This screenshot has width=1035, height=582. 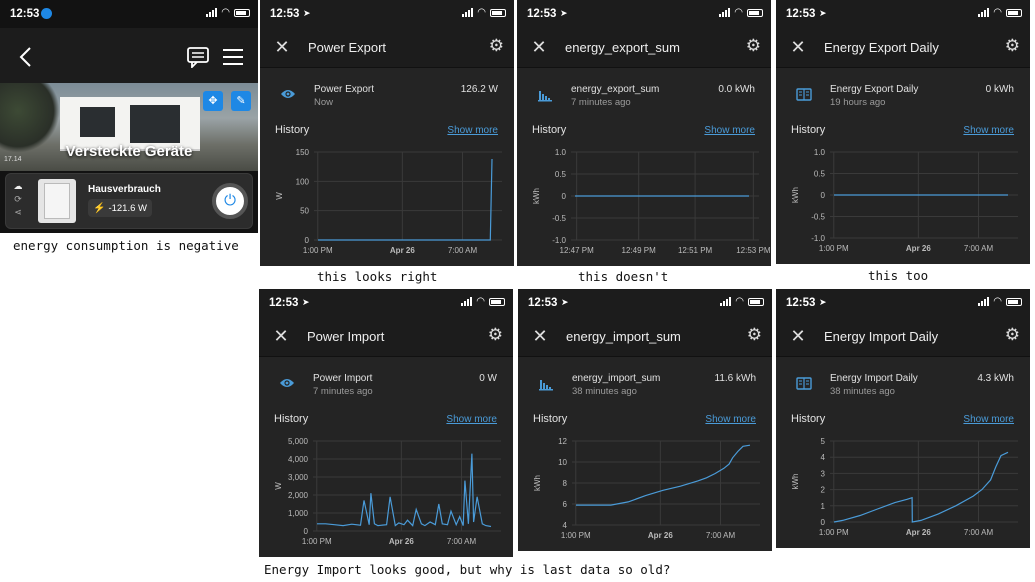 I want to click on history-chart: 12 10 8 6 41:00 PM Apr 26 7:00 AM kWh, so click(x=646, y=488).